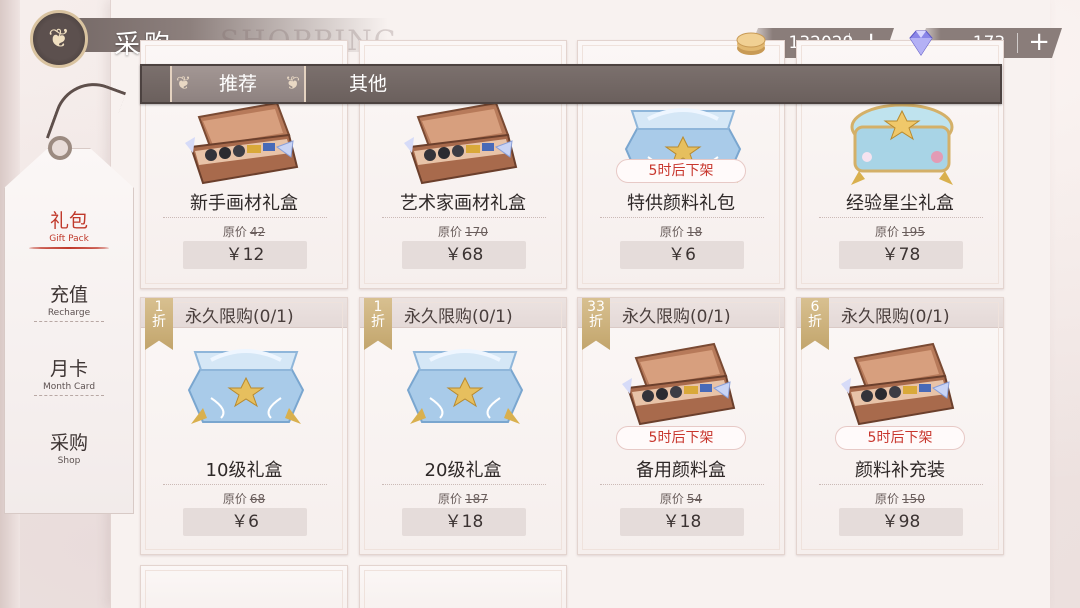  I want to click on tab-bar: 推荐 其他, so click(571, 84).